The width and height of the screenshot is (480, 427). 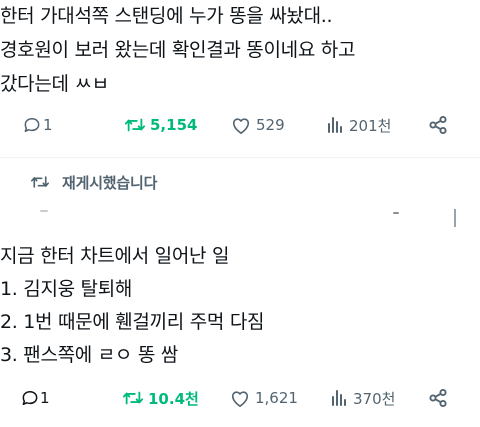 I want to click on tweet-divider, so click(x=240, y=157).